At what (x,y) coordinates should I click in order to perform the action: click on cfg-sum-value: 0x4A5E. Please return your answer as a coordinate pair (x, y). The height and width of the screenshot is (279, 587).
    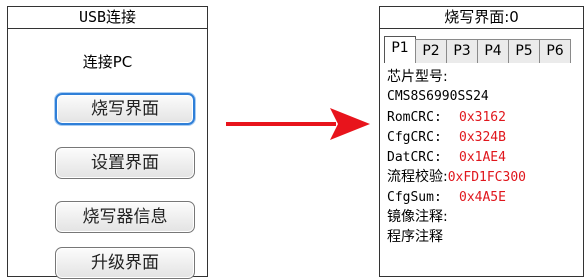
    Looking at the image, I should click on (482, 197).